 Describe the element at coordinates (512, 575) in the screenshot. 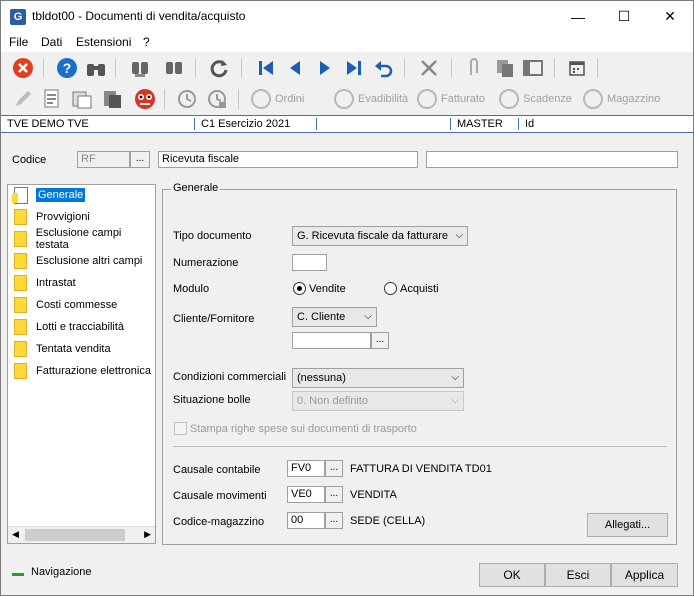

I see `ok-button: OK` at that location.